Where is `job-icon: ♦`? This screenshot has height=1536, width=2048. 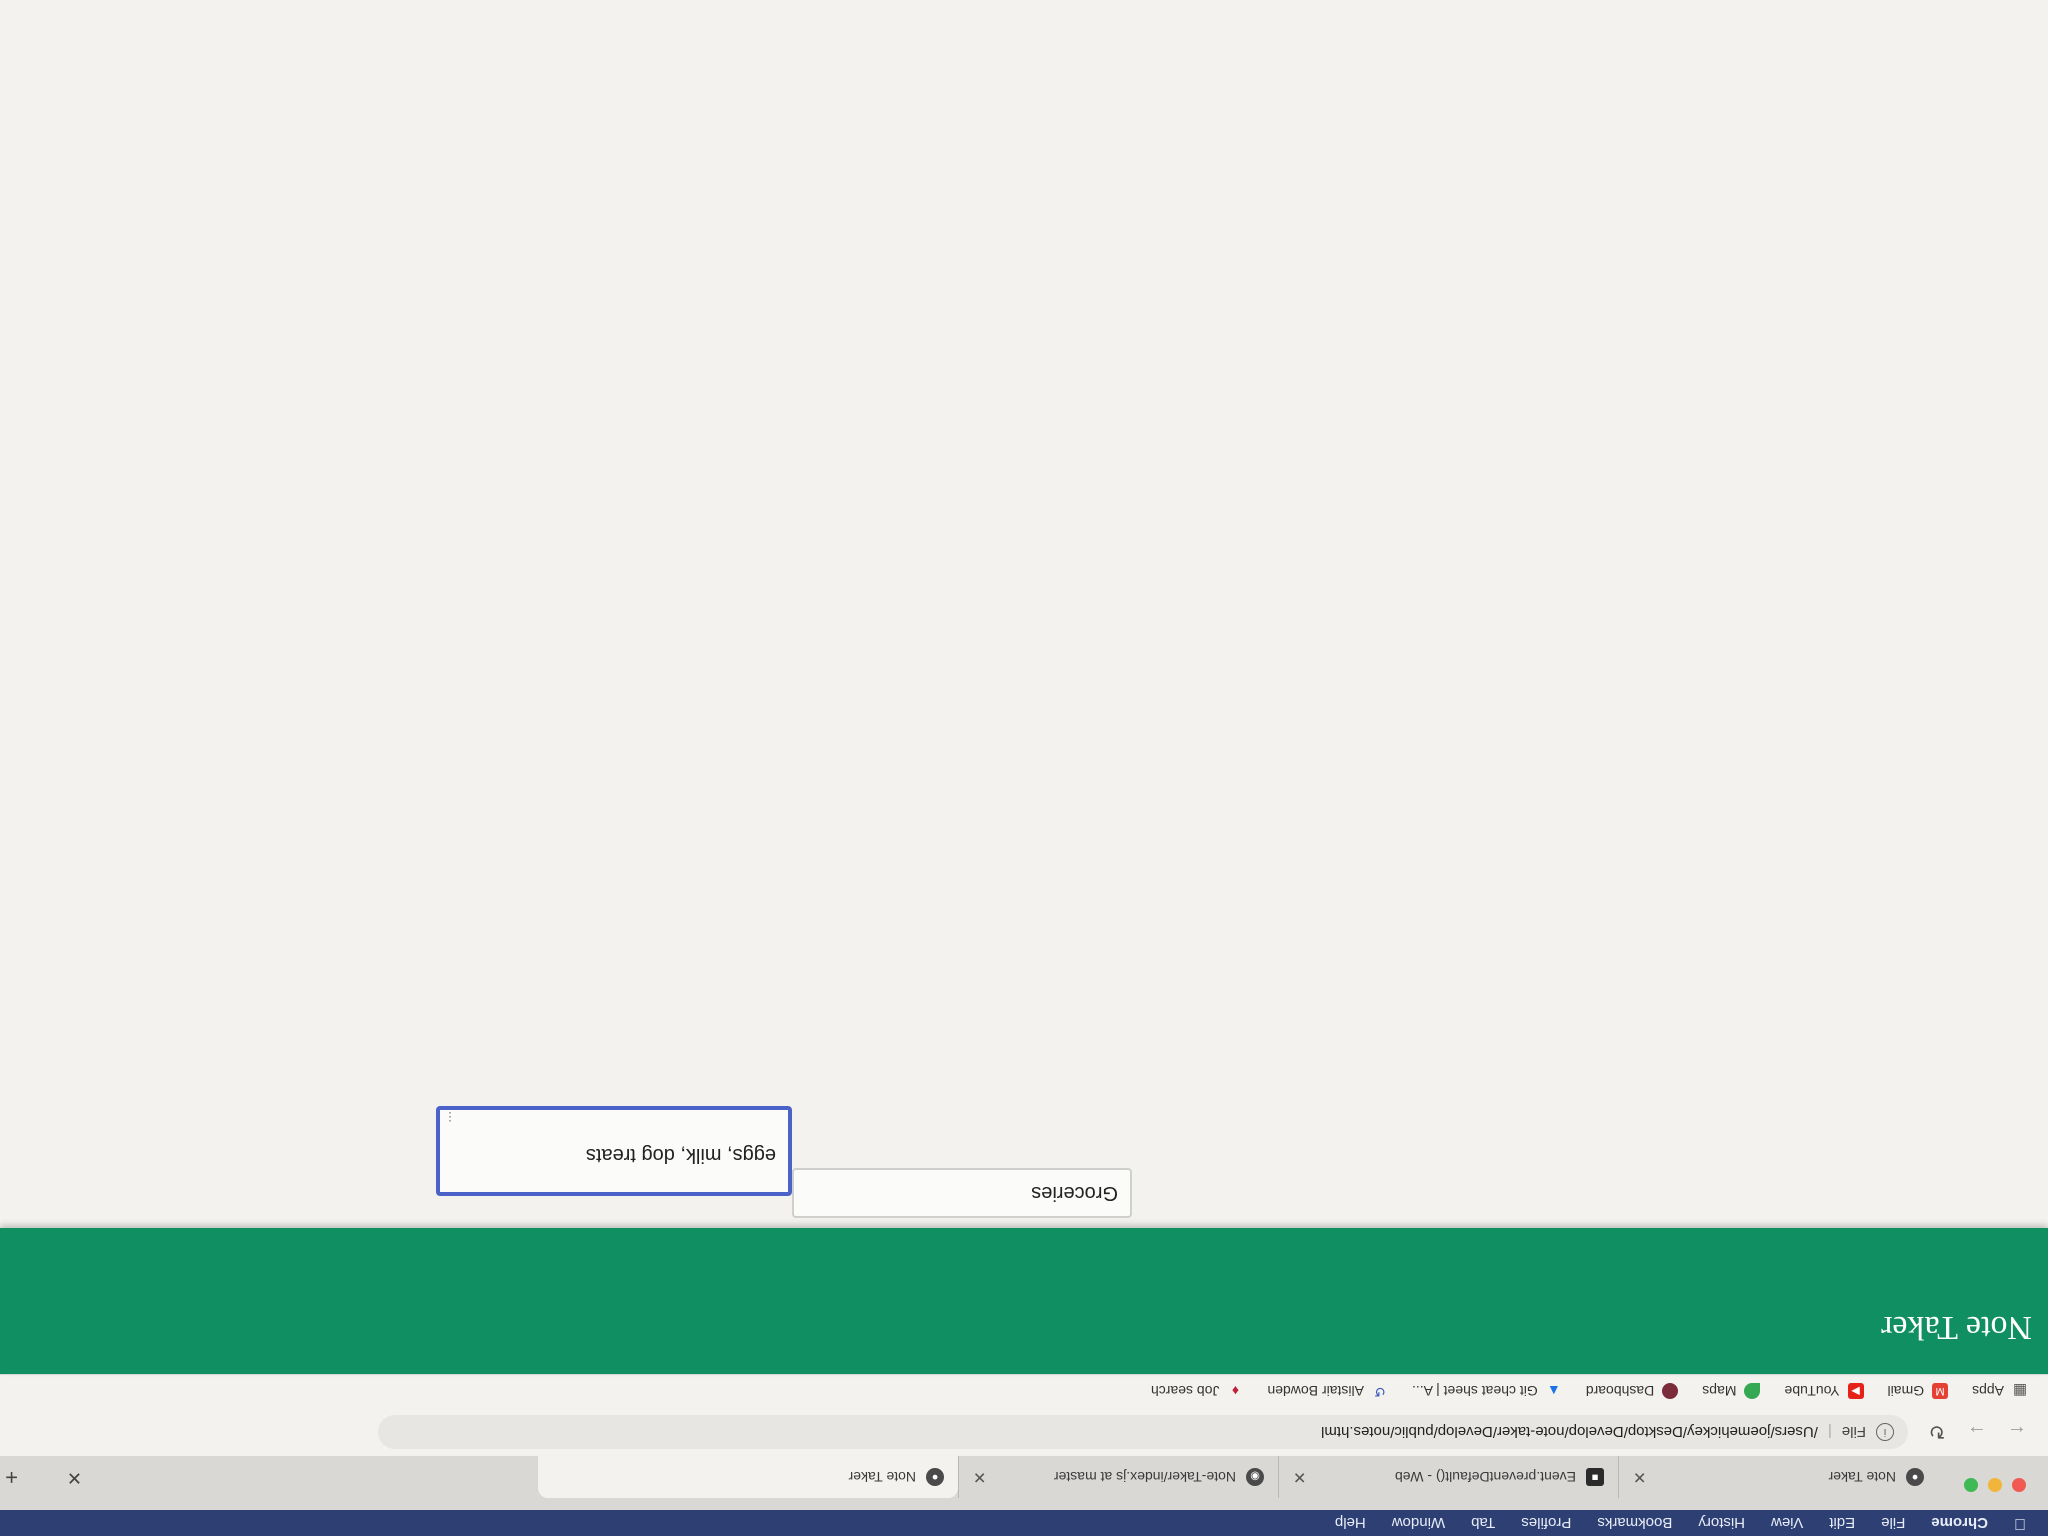
job-icon: ♦ is located at coordinates (1235, 1391).